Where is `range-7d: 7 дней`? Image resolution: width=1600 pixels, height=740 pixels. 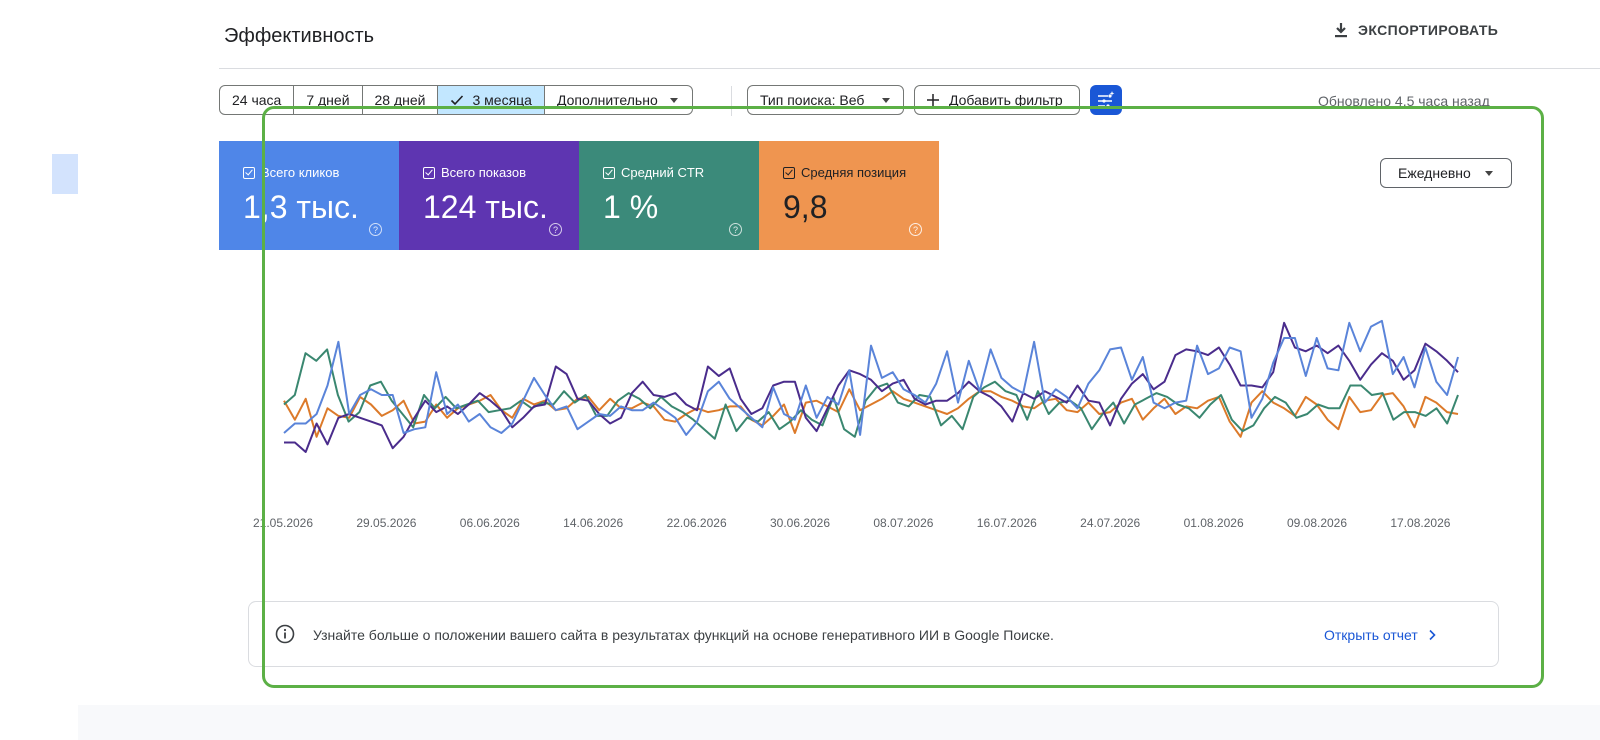
range-7d: 7 дней is located at coordinates (328, 100).